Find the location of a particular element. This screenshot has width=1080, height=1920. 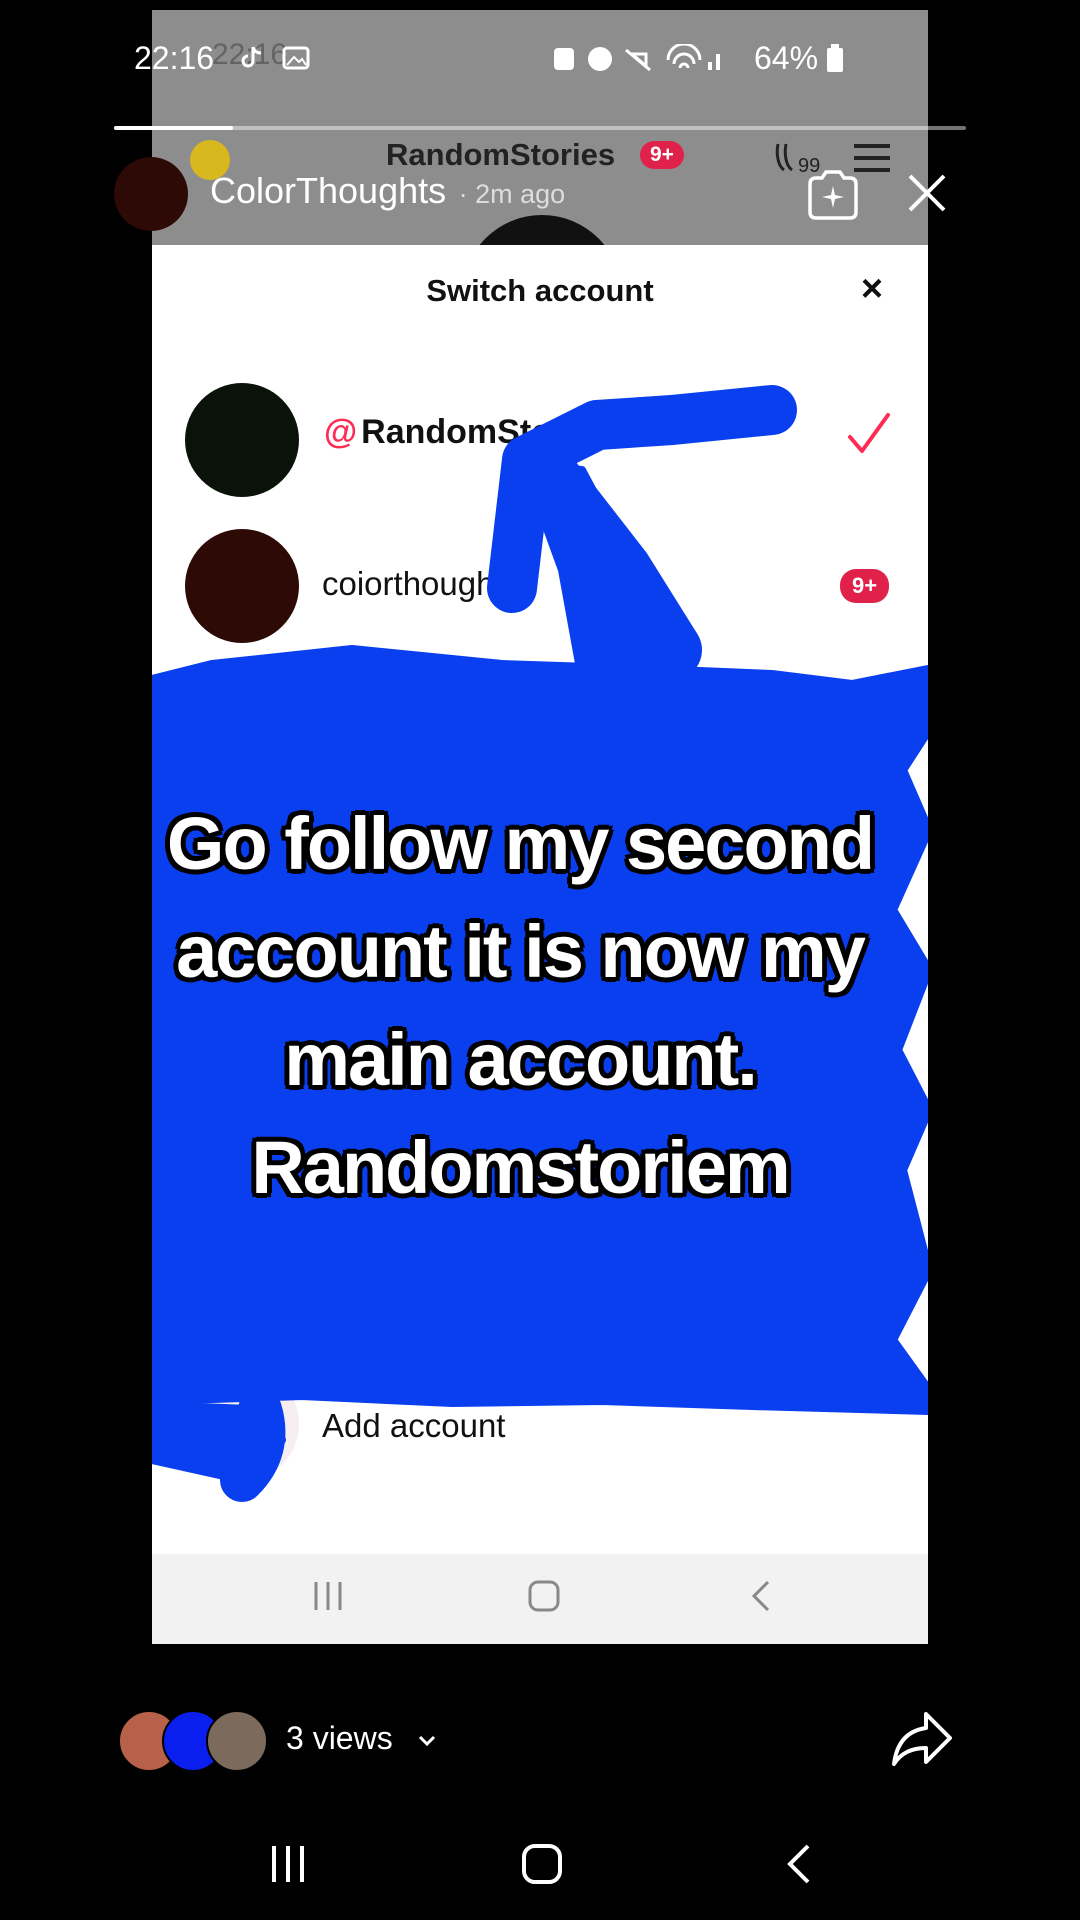

battery-percent: 64% is located at coordinates (786, 58).